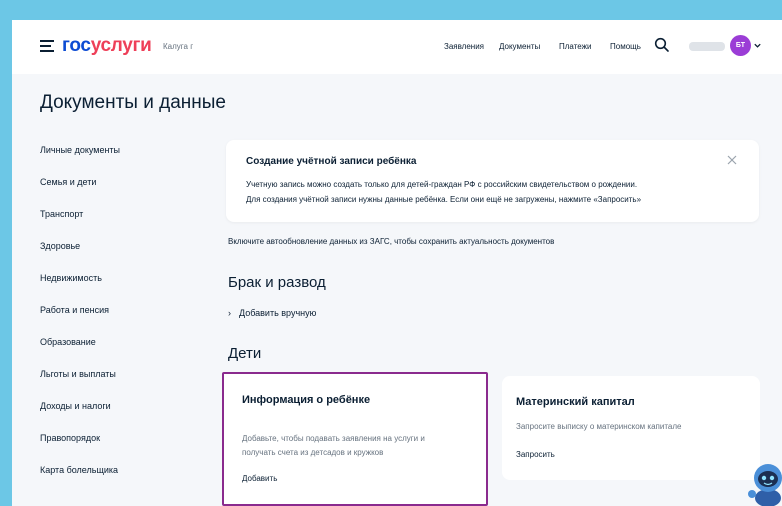 This screenshot has width=782, height=506. Describe the element at coordinates (60, 246) in the screenshot. I see `sidebar-item-health: Здоровье` at that location.